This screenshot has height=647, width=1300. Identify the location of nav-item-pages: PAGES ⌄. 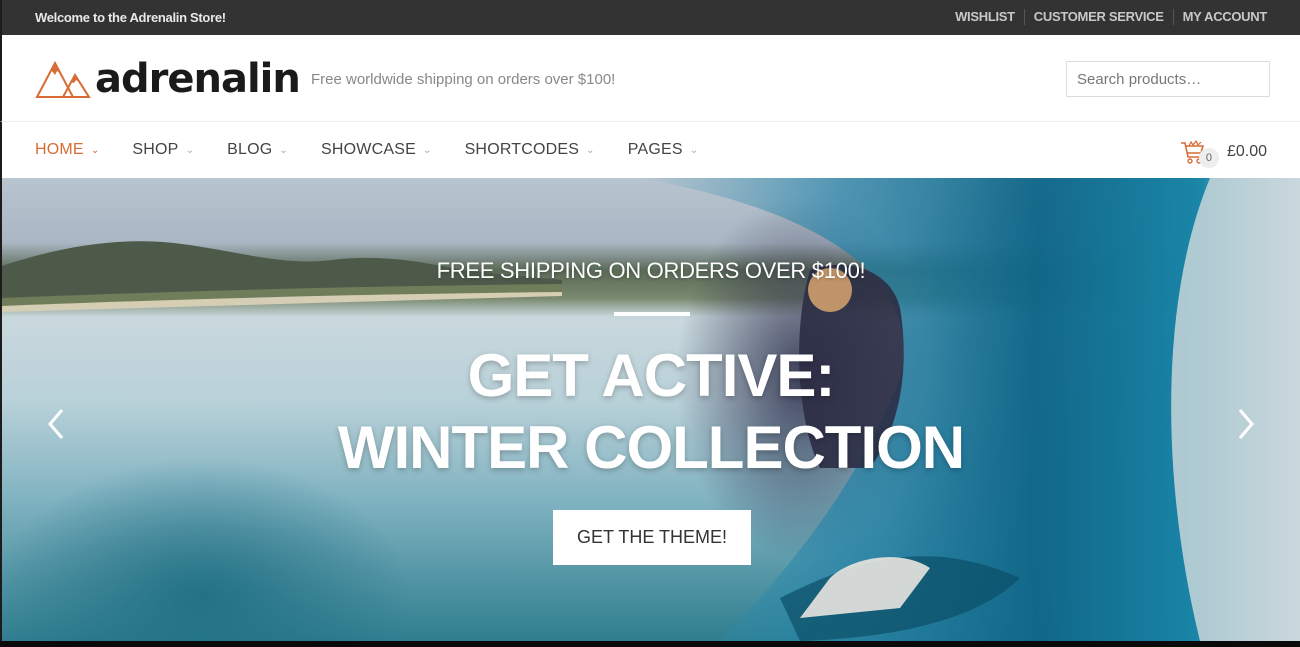
(663, 150).